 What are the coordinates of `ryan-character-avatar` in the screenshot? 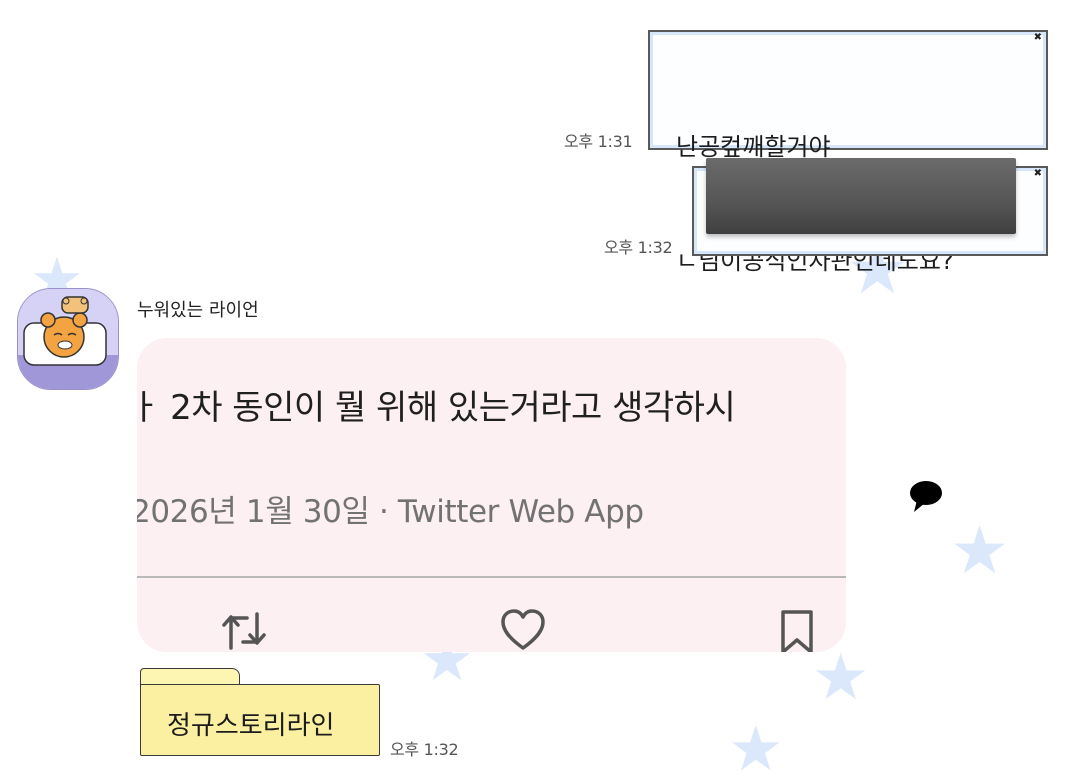 It's located at (68, 339).